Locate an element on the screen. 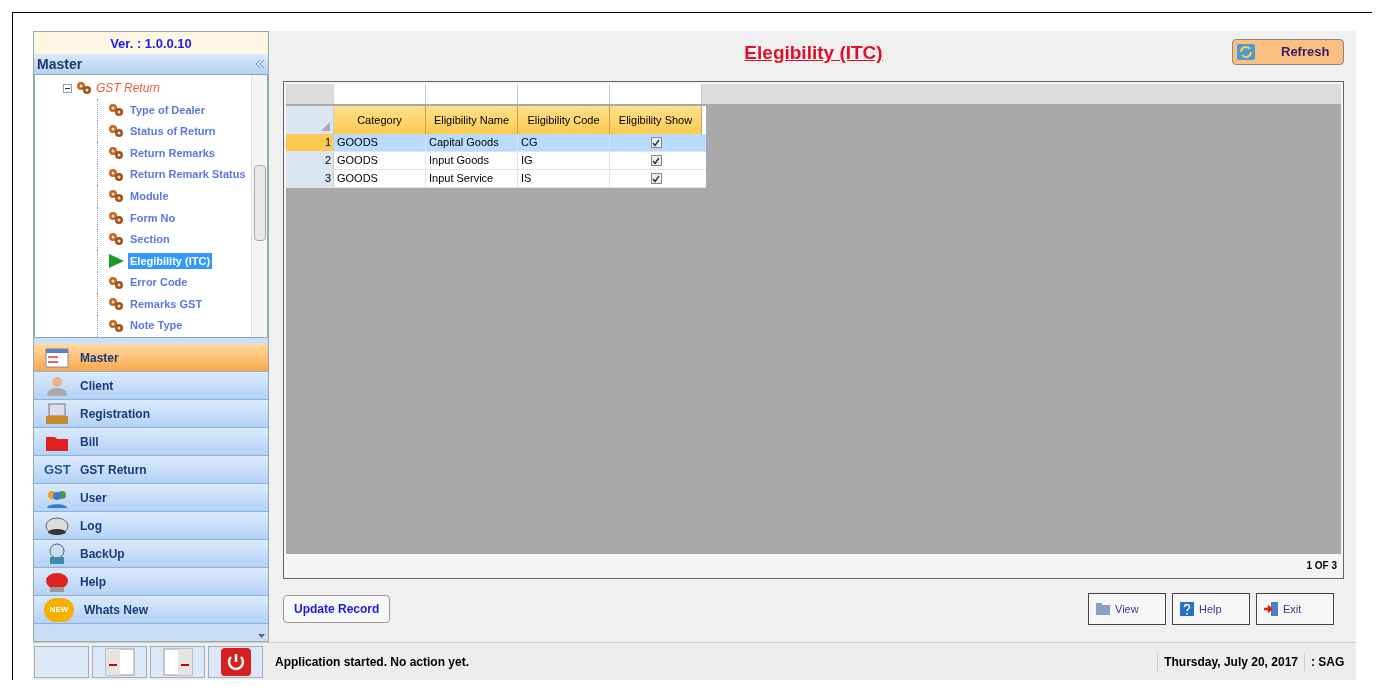  tree-item: Form No is located at coordinates (153, 217).